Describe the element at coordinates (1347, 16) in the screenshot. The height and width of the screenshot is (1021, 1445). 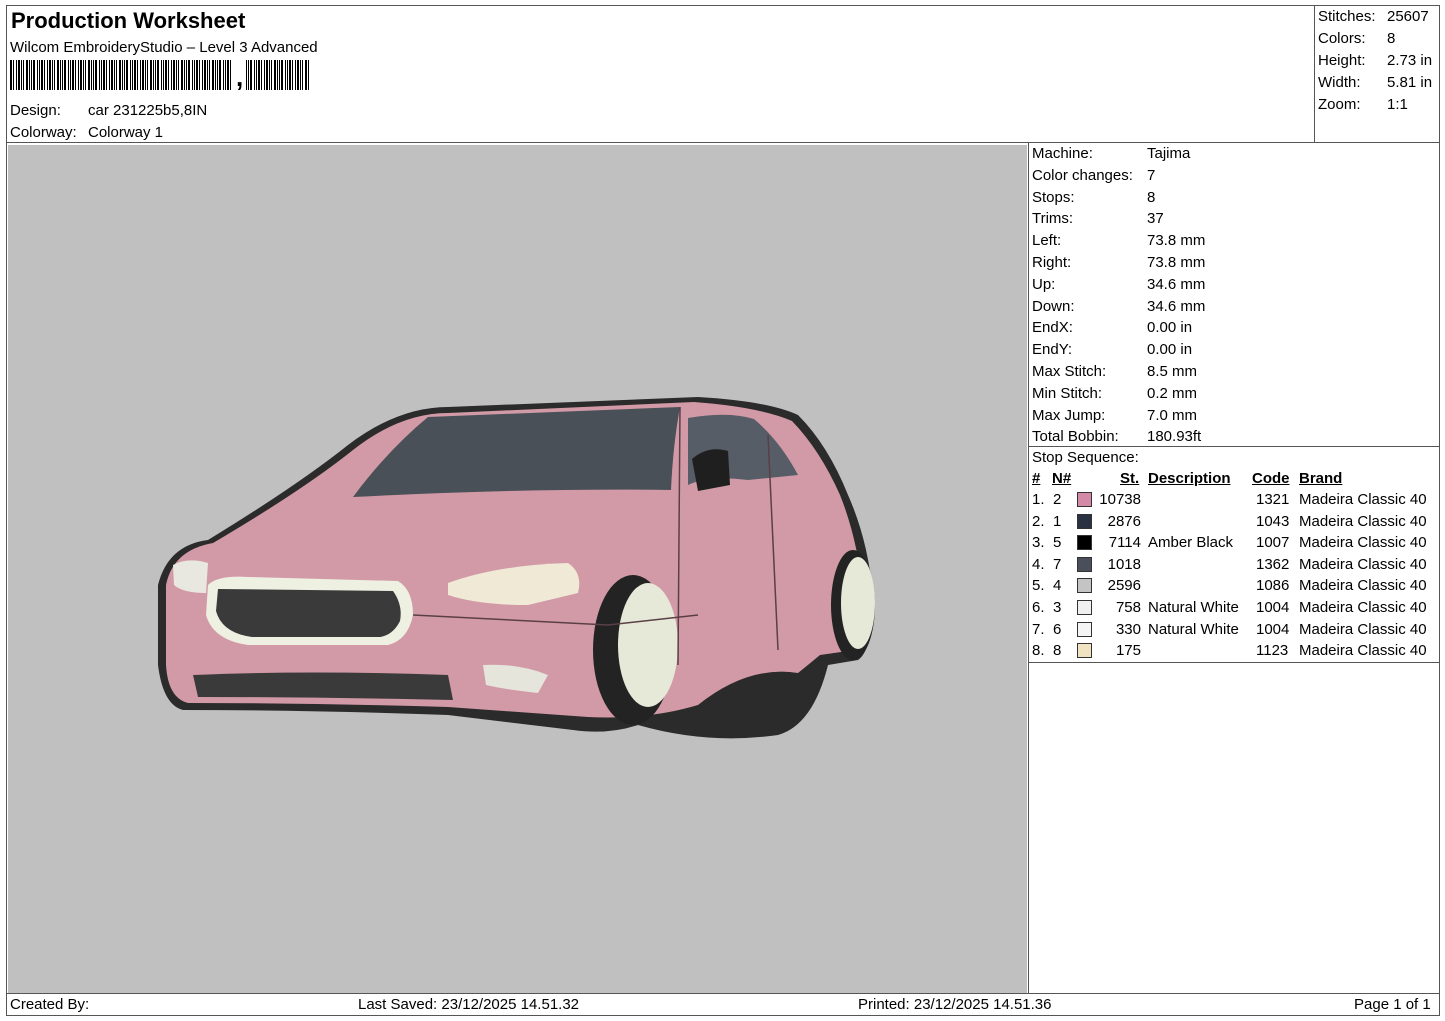
I see `summary-label: Stitches:` at that location.